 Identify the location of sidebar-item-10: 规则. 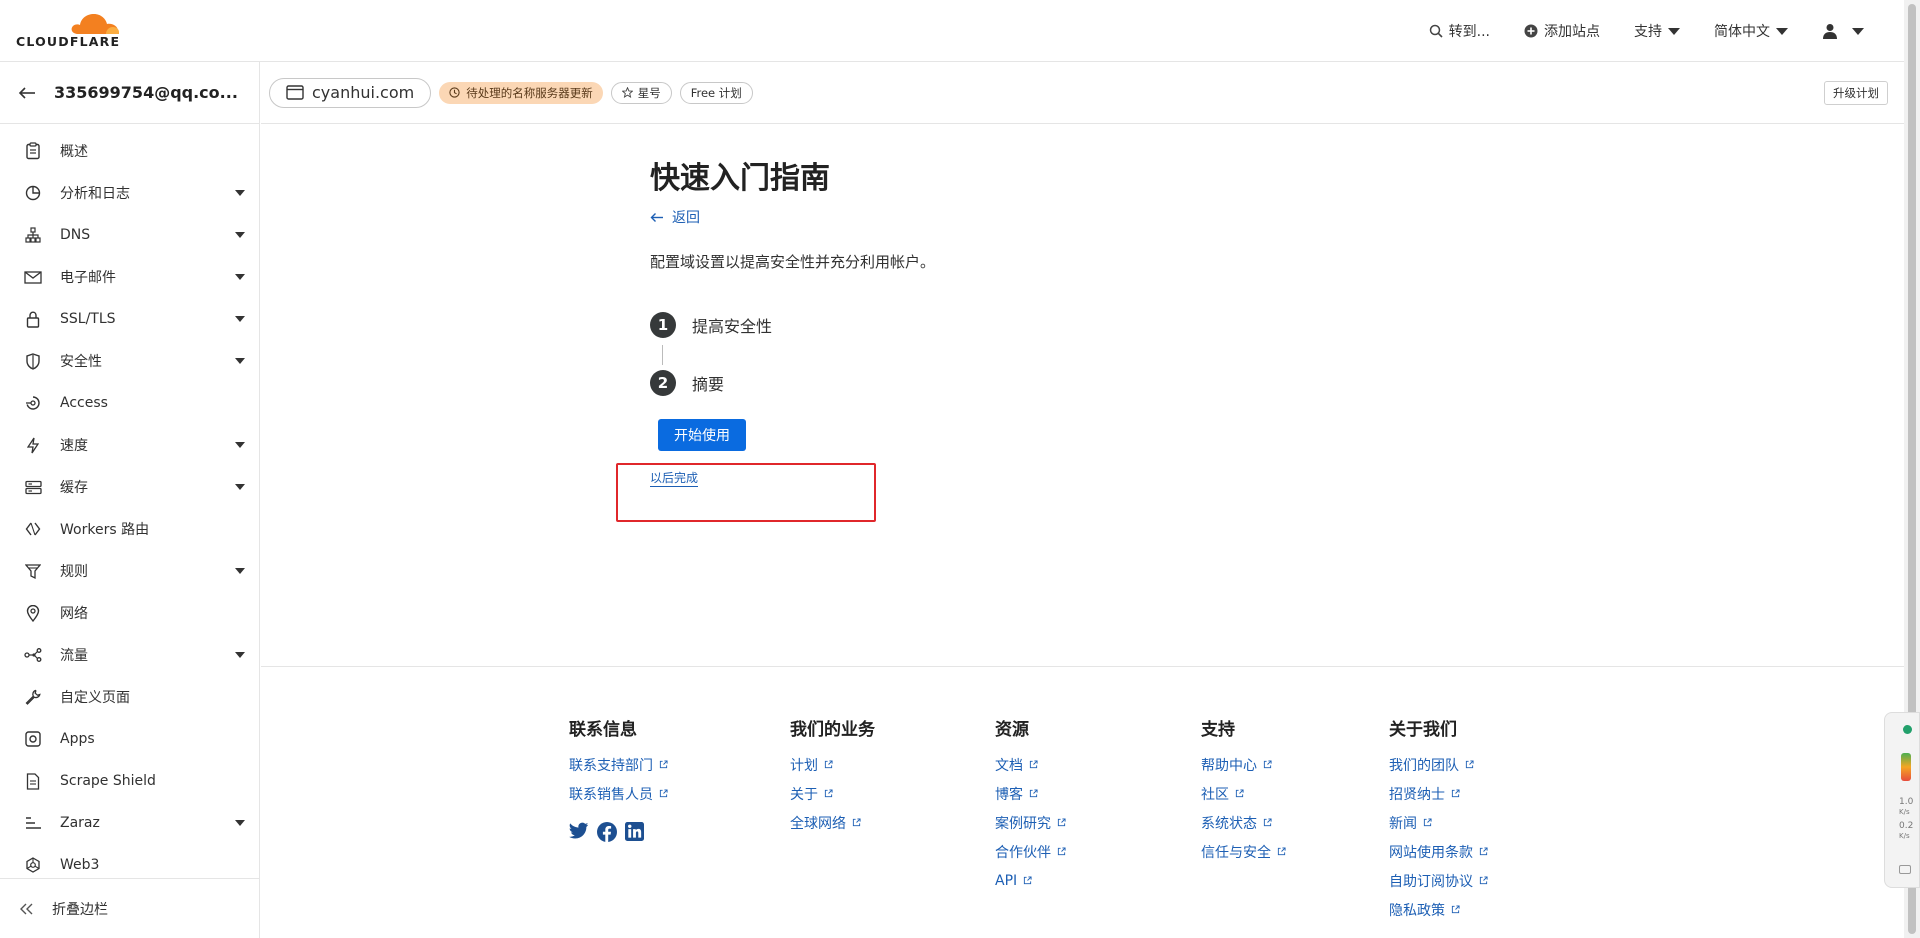
(129, 571).